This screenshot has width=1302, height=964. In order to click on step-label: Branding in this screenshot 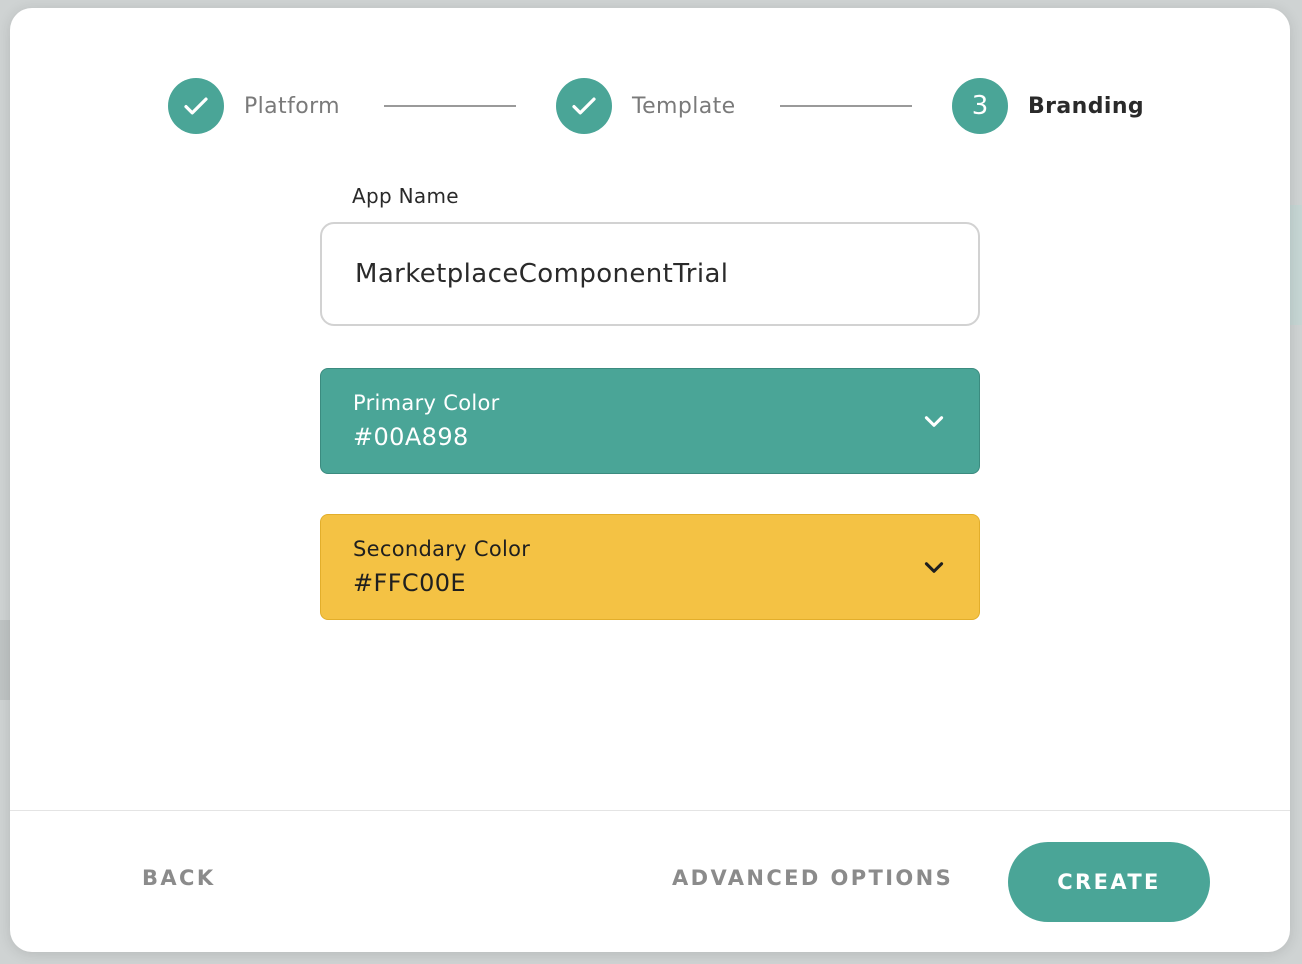, I will do `click(1086, 106)`.